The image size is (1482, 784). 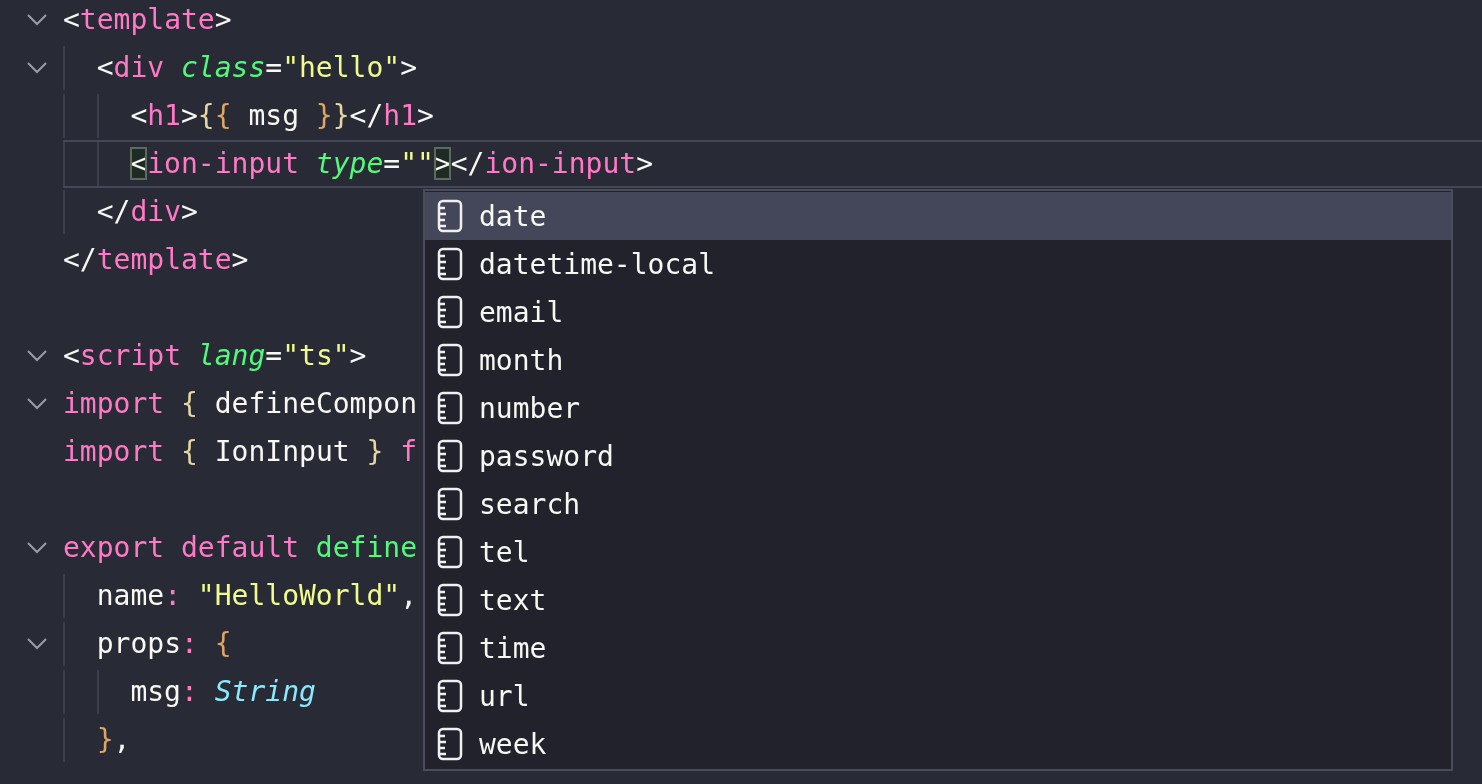 I want to click on suggestion-item: datetime-local, so click(x=938, y=264).